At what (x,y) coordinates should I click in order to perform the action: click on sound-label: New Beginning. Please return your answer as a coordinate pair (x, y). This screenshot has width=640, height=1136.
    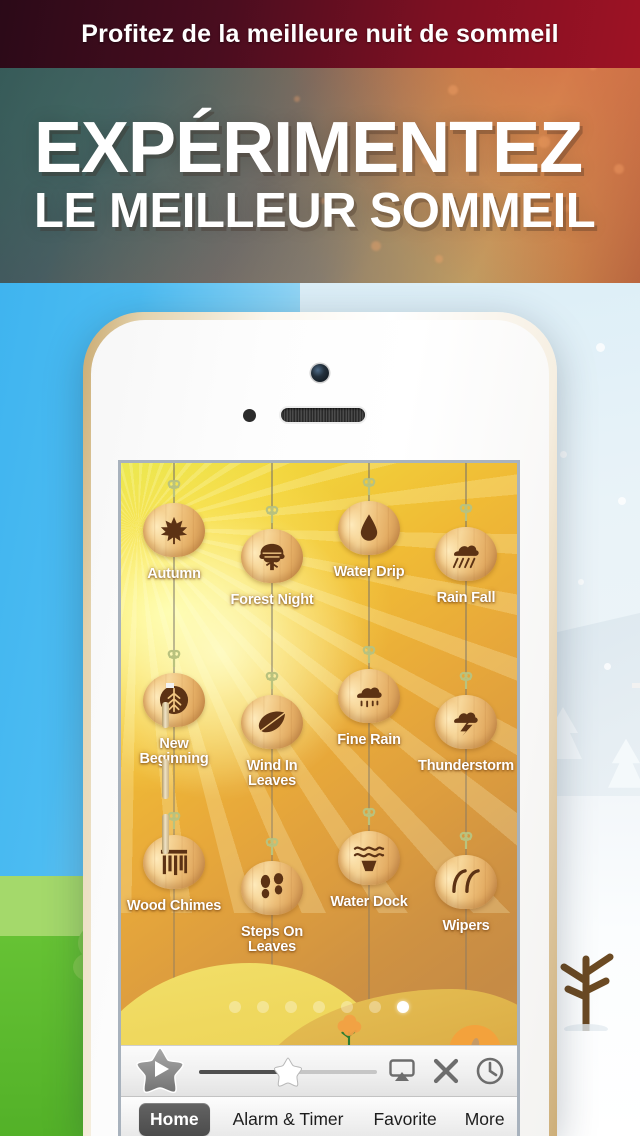
    Looking at the image, I should click on (174, 752).